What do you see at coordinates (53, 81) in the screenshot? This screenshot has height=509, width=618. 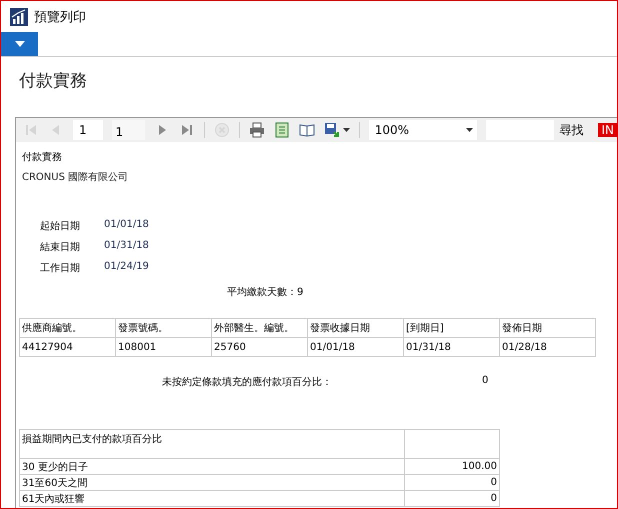 I see `page-title: 付款實務` at bounding box center [53, 81].